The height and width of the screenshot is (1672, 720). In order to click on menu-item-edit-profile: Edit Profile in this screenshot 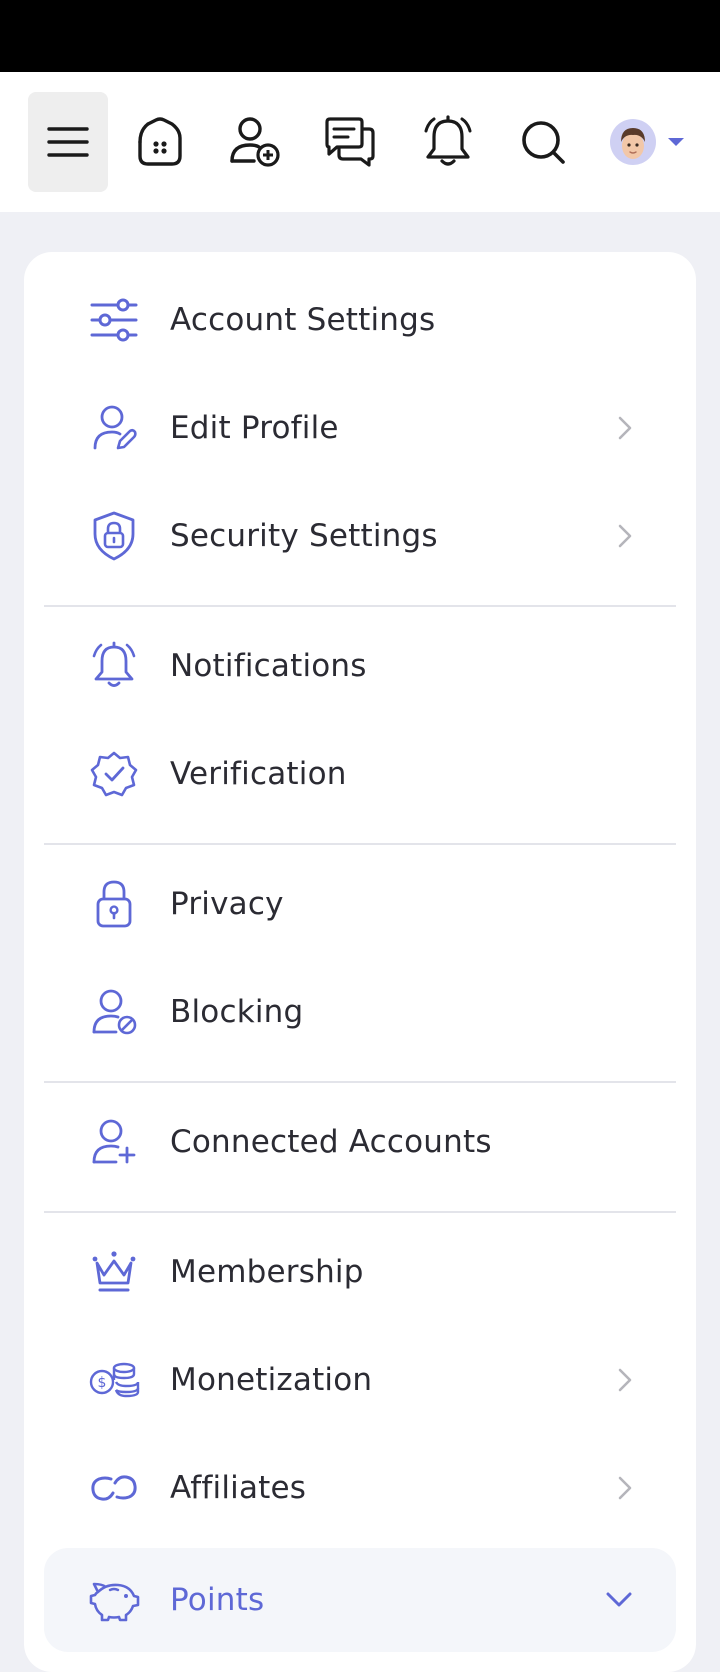, I will do `click(360, 428)`.